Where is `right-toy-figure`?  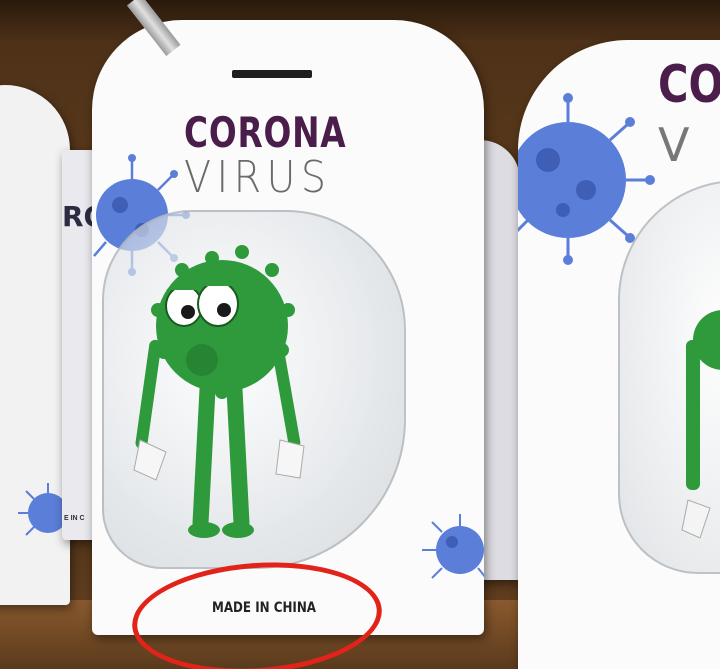 right-toy-figure is located at coordinates (700, 424).